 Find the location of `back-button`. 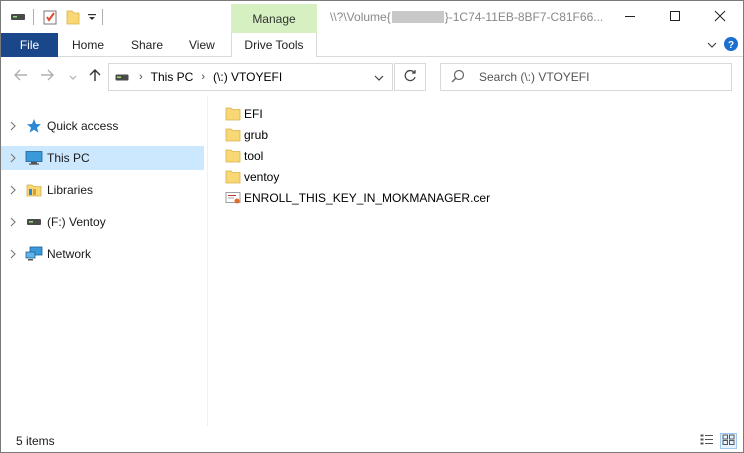

back-button is located at coordinates (21, 76).